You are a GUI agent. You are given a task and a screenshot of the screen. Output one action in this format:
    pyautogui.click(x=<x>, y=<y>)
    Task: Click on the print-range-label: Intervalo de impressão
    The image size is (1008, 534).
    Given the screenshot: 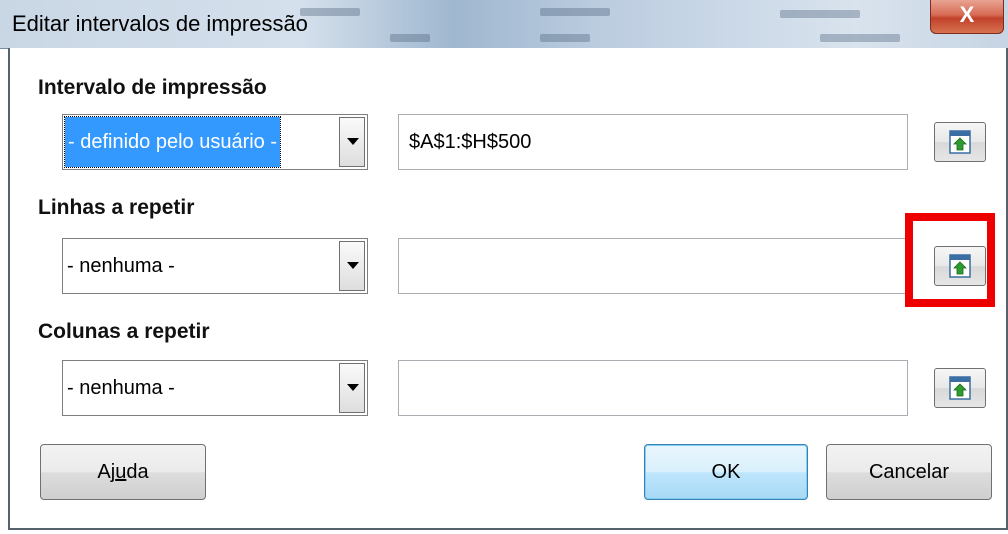 What is the action you would take?
    pyautogui.click(x=152, y=87)
    